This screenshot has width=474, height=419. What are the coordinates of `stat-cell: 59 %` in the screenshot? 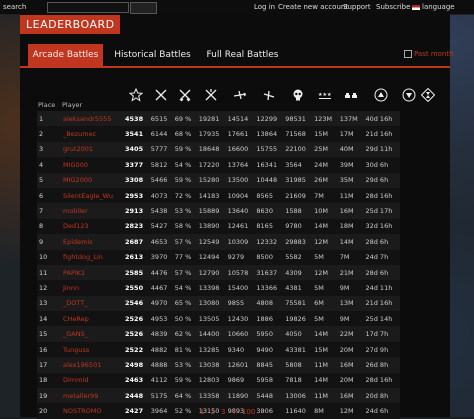 It's located at (184, 180).